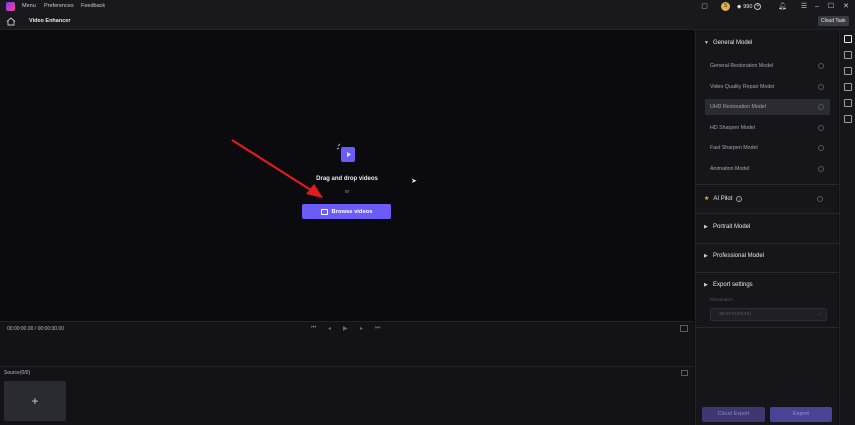  What do you see at coordinates (767, 148) in the screenshot?
I see `model-option: Fast Sharpen Model` at bounding box center [767, 148].